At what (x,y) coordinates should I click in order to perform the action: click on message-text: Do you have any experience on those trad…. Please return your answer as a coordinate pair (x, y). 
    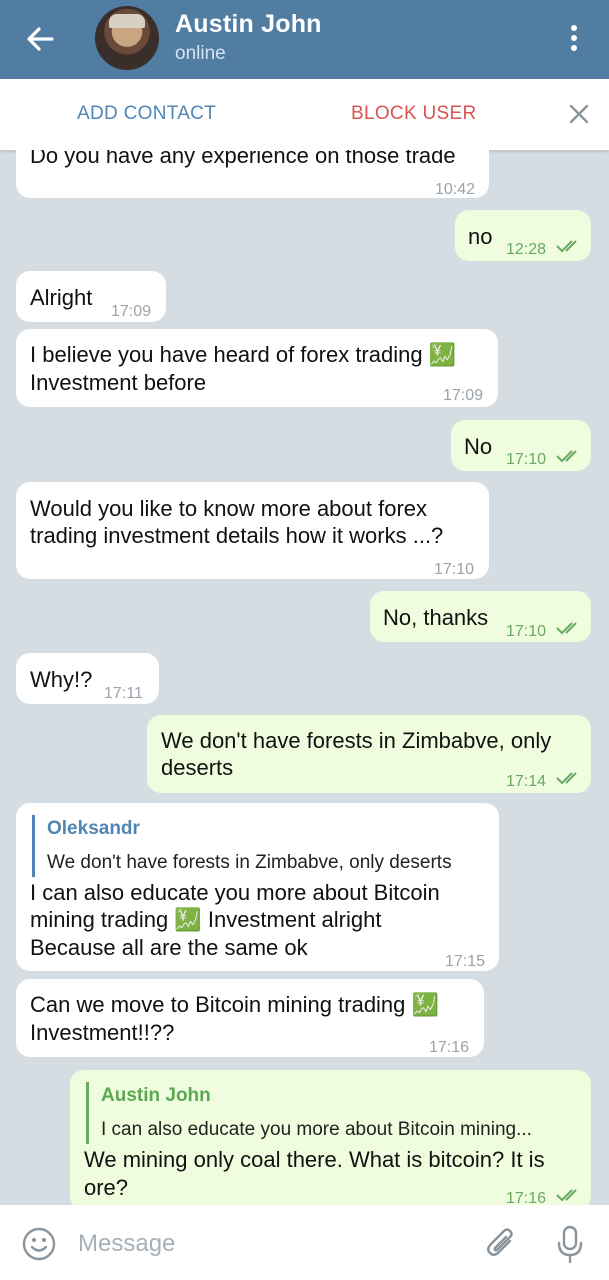
    Looking at the image, I should click on (243, 159).